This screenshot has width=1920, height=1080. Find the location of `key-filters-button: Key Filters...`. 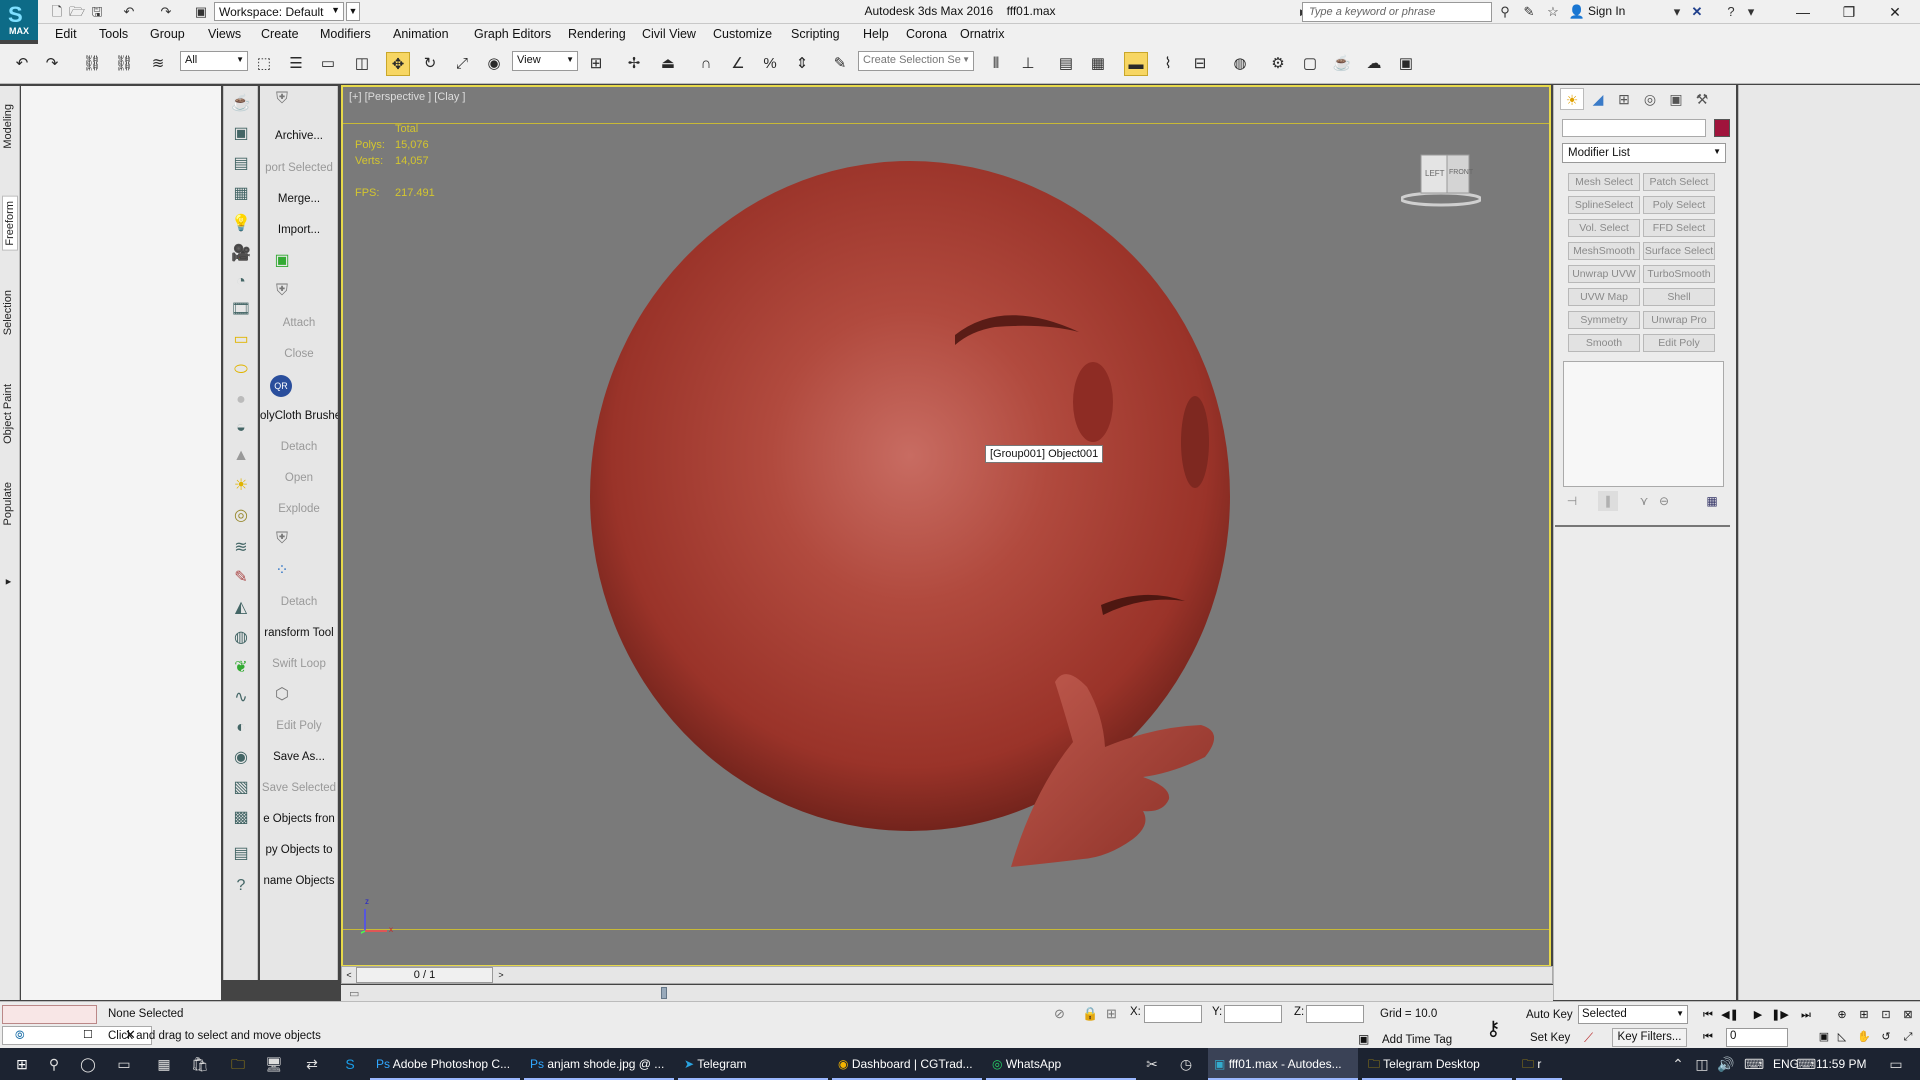

key-filters-button: Key Filters... is located at coordinates (1649, 1037).